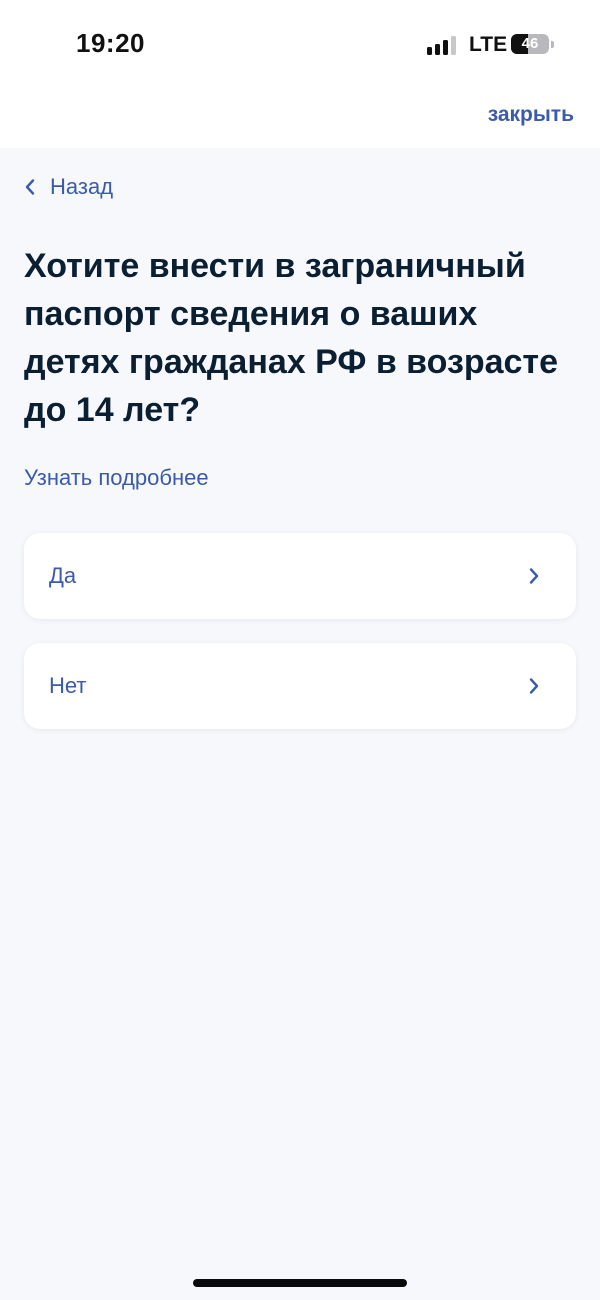 The width and height of the screenshot is (600, 1300). I want to click on network-type: LTE, so click(488, 44).